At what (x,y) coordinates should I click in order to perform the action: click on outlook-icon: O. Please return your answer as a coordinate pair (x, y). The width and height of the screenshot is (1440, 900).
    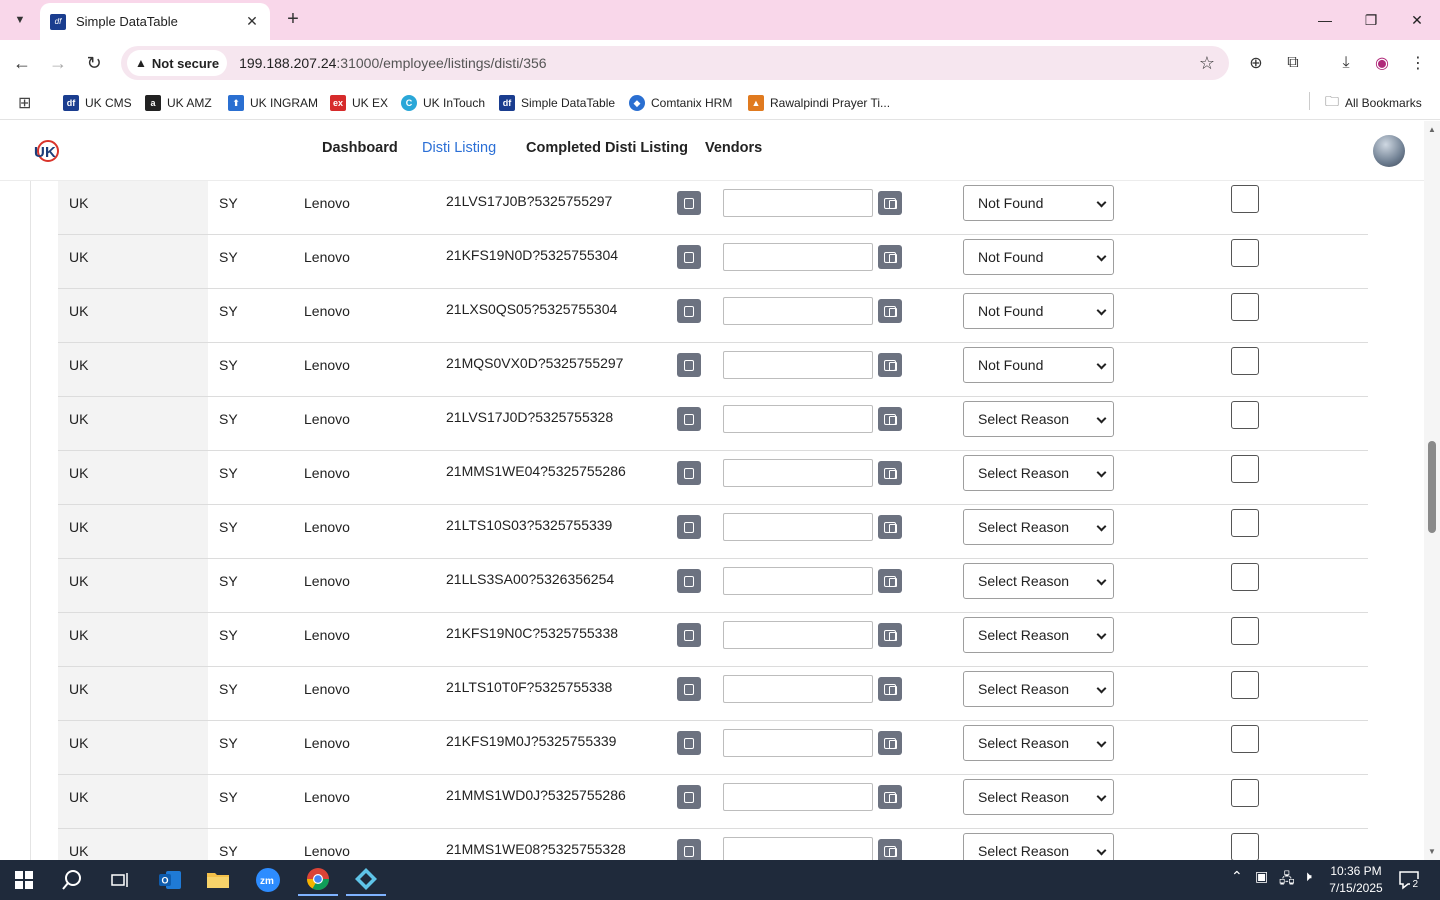
    Looking at the image, I should click on (170, 880).